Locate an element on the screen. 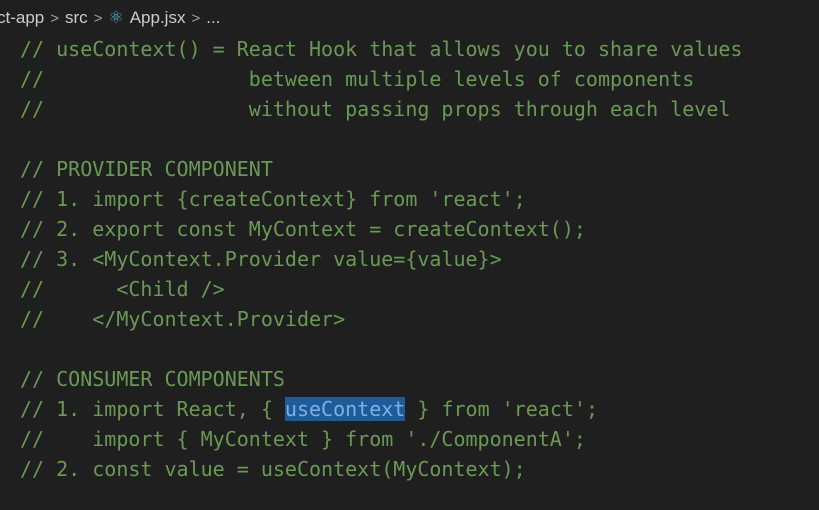  breadcrumb-item-file: App.jsx is located at coordinates (158, 18).